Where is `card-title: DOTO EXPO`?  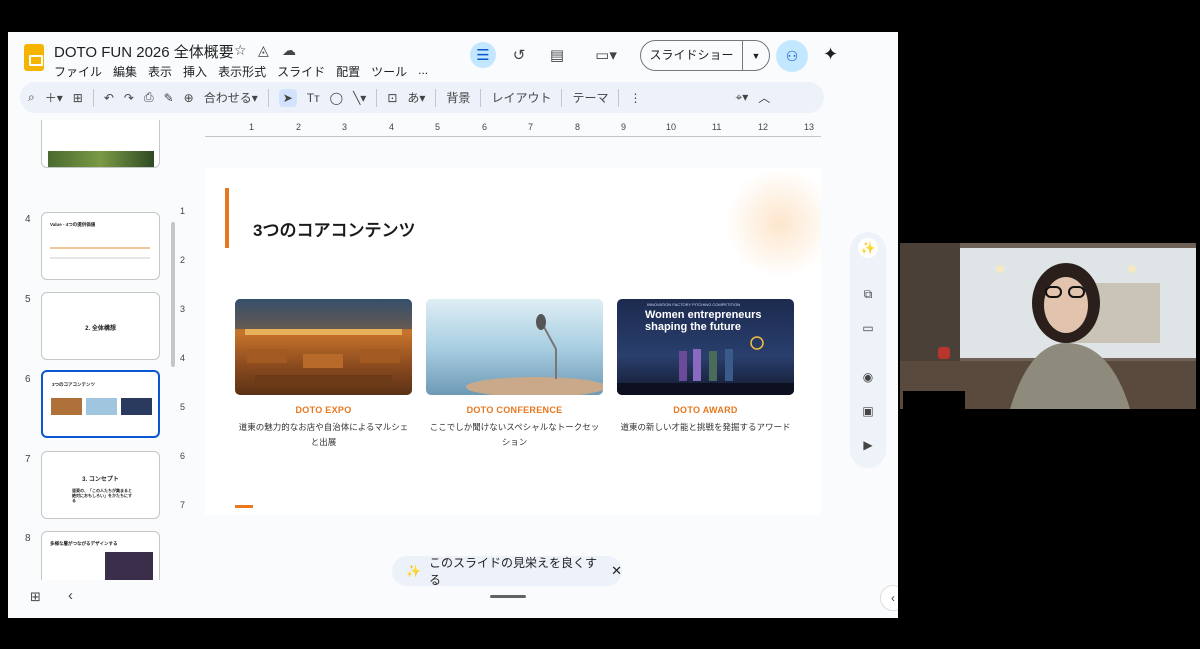 card-title: DOTO EXPO is located at coordinates (323, 410).